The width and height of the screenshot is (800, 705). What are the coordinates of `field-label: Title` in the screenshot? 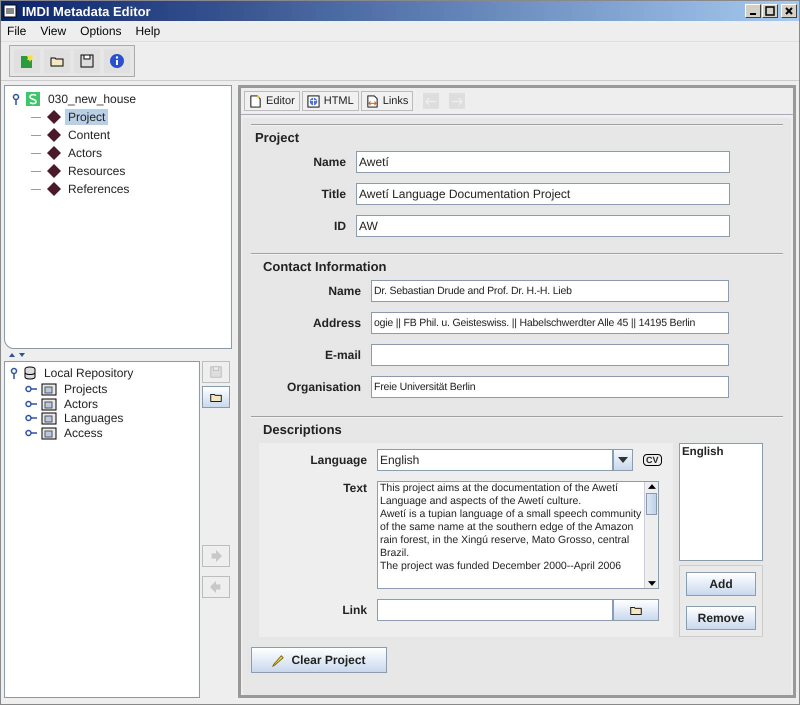 It's located at (333, 194).